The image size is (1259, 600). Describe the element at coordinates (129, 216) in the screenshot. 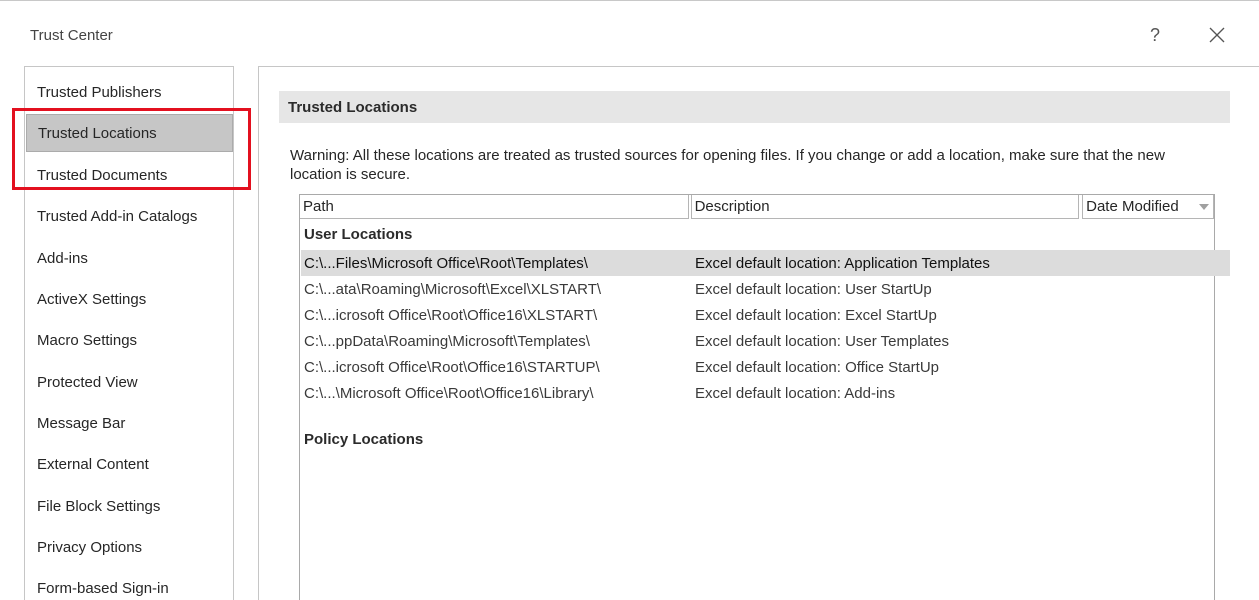

I see `sidebar-item-trusted-add-in-catalogs: Trusted Add-in Catalogs` at that location.